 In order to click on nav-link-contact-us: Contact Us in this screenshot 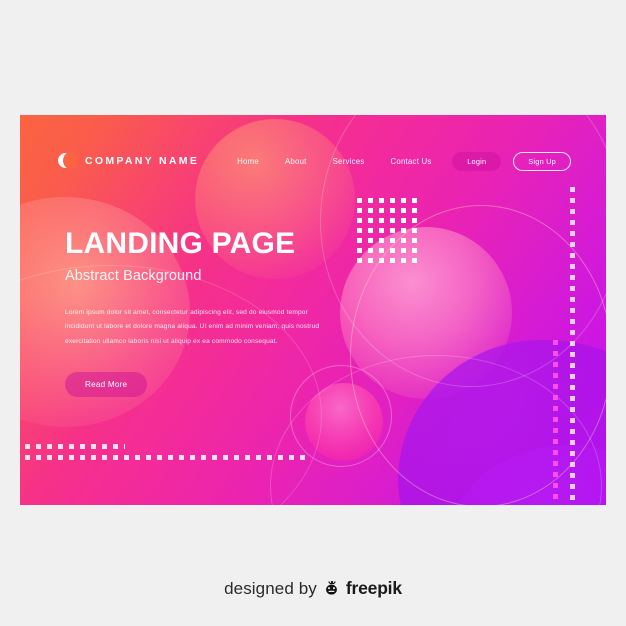, I will do `click(411, 161)`.